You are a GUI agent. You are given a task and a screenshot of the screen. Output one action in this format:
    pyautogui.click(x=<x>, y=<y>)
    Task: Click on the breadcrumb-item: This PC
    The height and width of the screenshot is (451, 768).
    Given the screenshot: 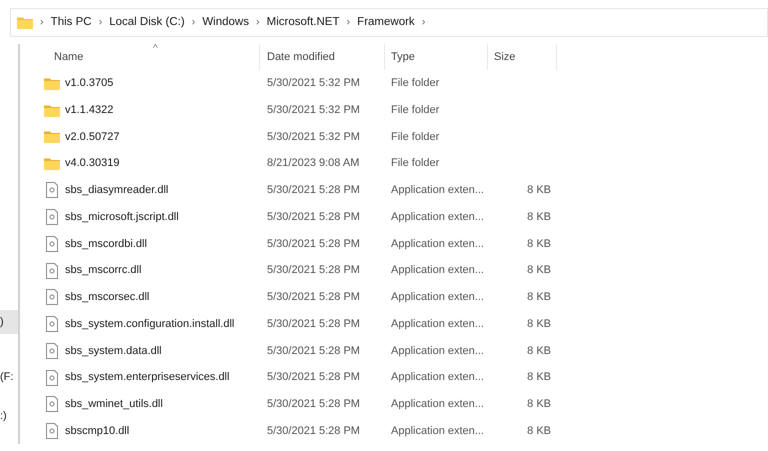 What is the action you would take?
    pyautogui.click(x=71, y=23)
    